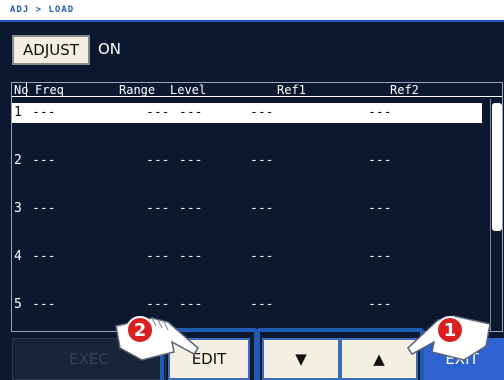 The width and height of the screenshot is (504, 380). Describe the element at coordinates (26, 90) in the screenshot. I see `header-divider-no` at that location.